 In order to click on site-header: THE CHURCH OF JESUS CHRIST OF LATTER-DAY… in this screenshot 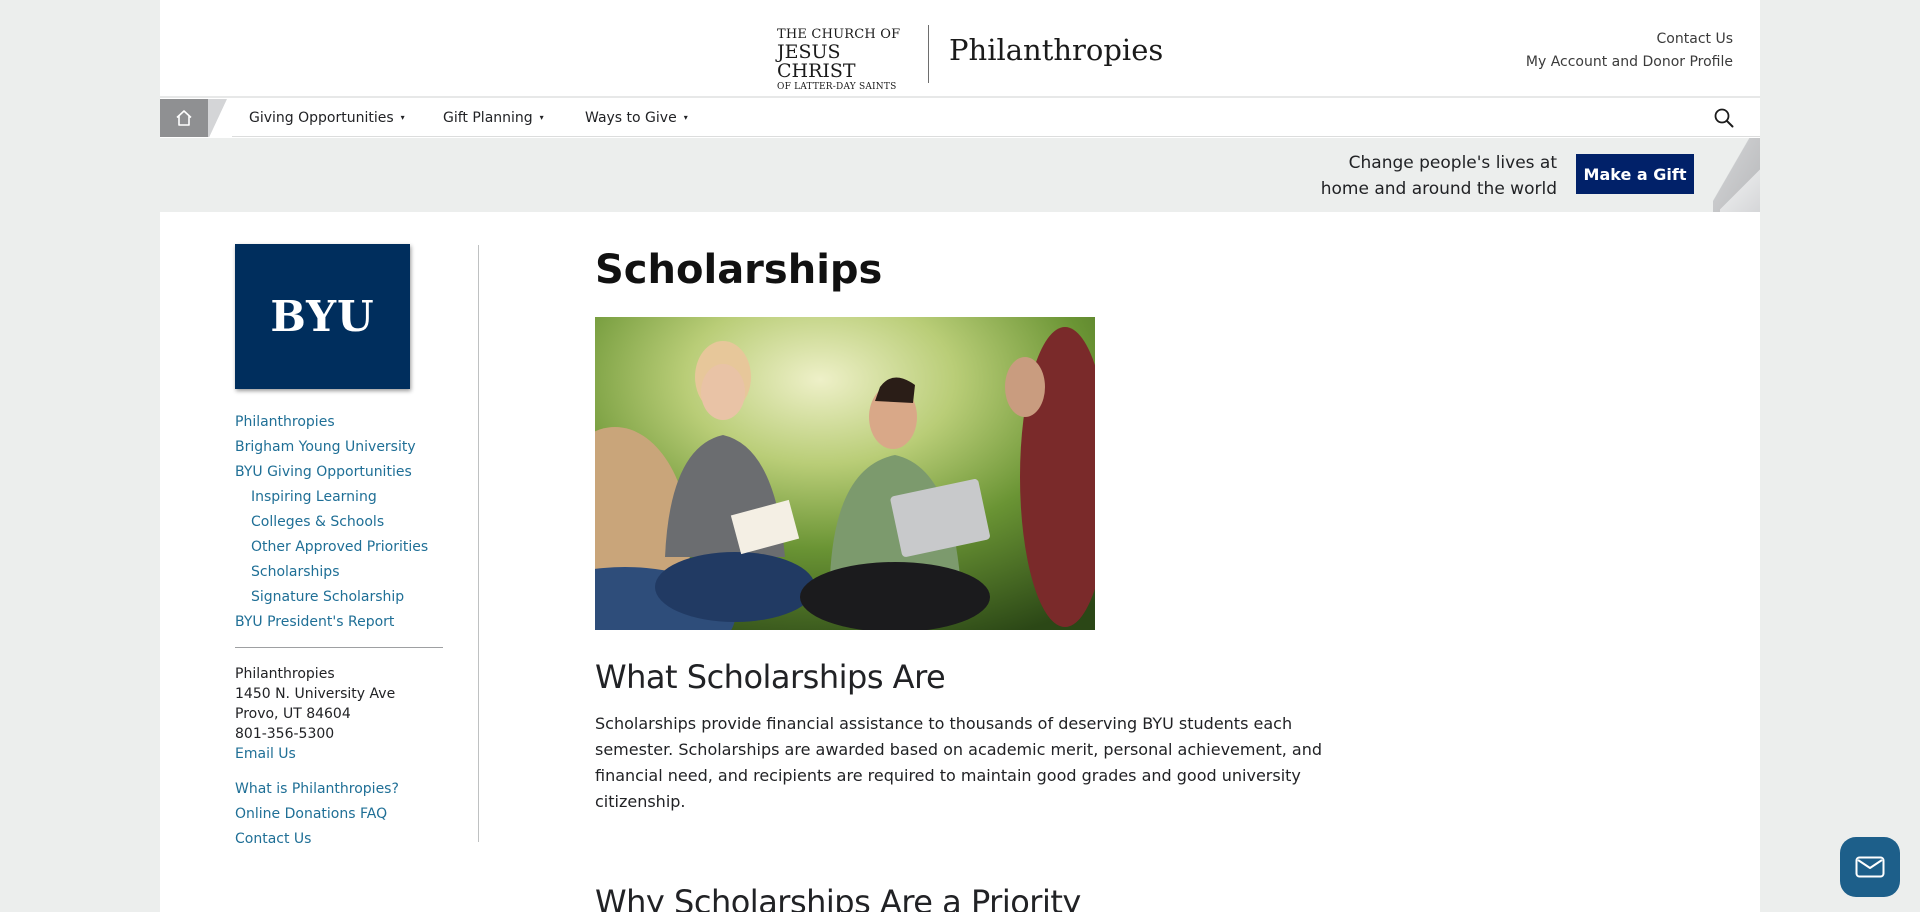, I will do `click(960, 49)`.